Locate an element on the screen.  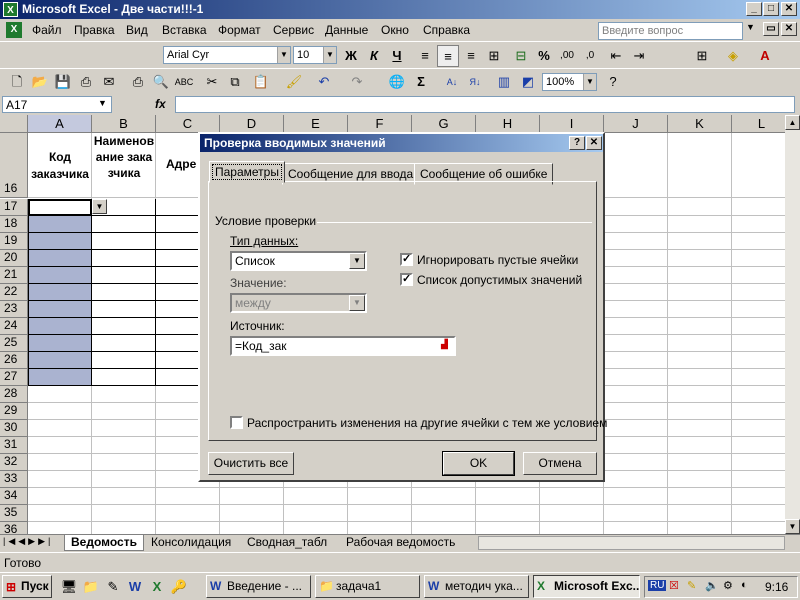
bold-button: Ж is located at coordinates (351, 56).